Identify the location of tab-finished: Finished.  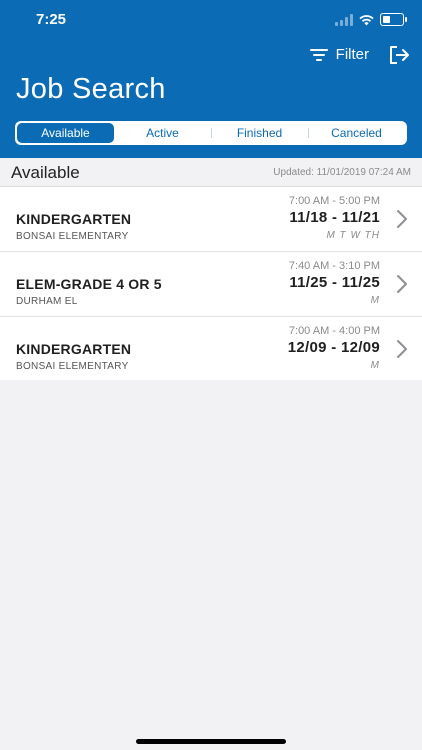
(259, 133).